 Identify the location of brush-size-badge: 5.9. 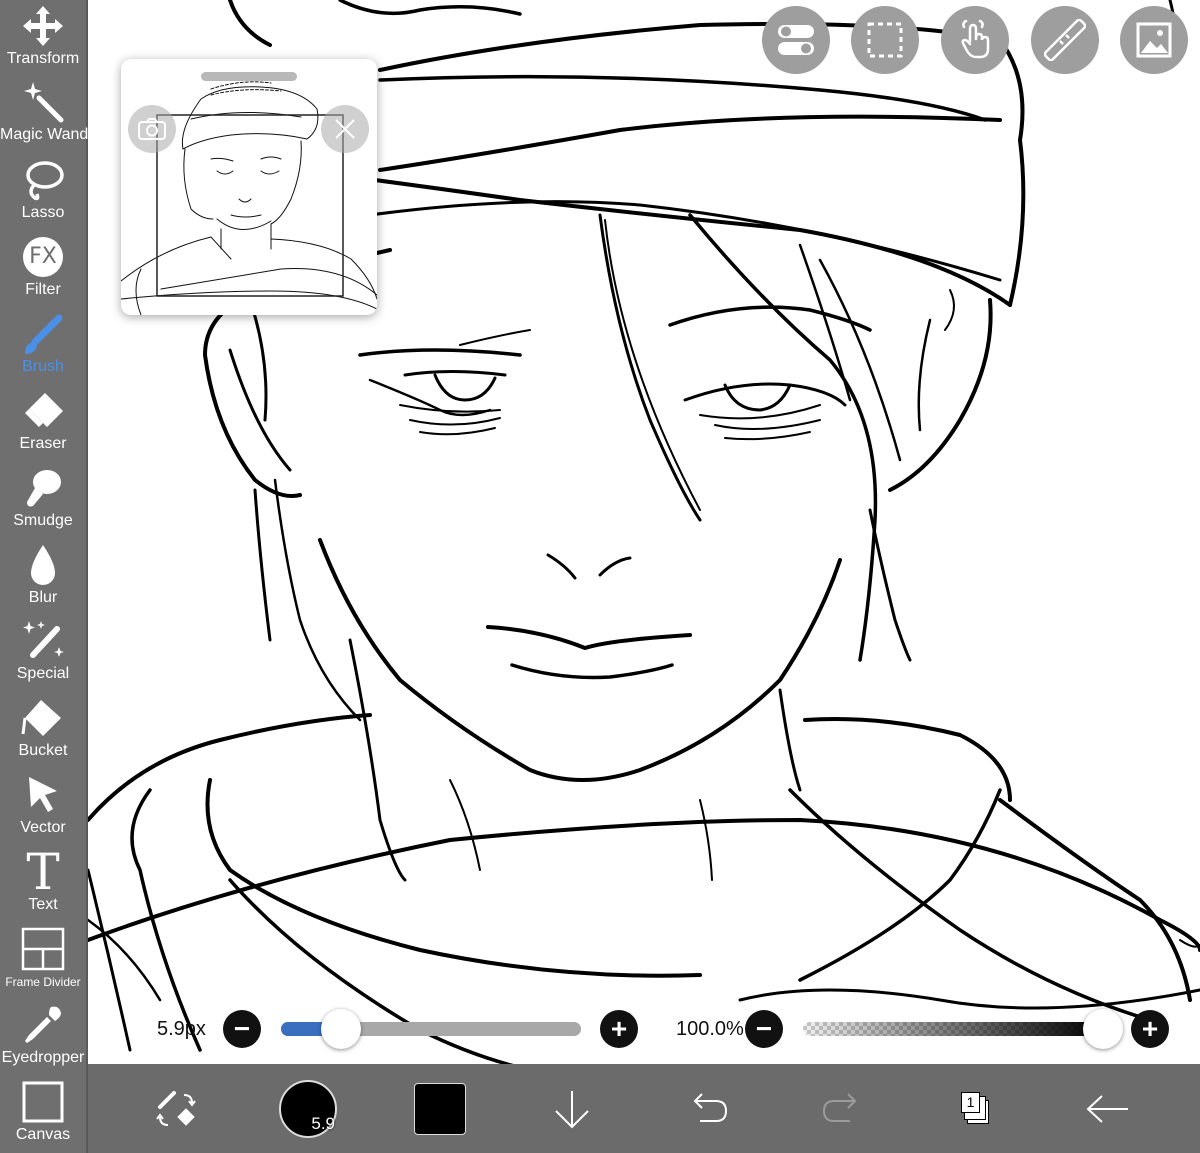
(323, 1123).